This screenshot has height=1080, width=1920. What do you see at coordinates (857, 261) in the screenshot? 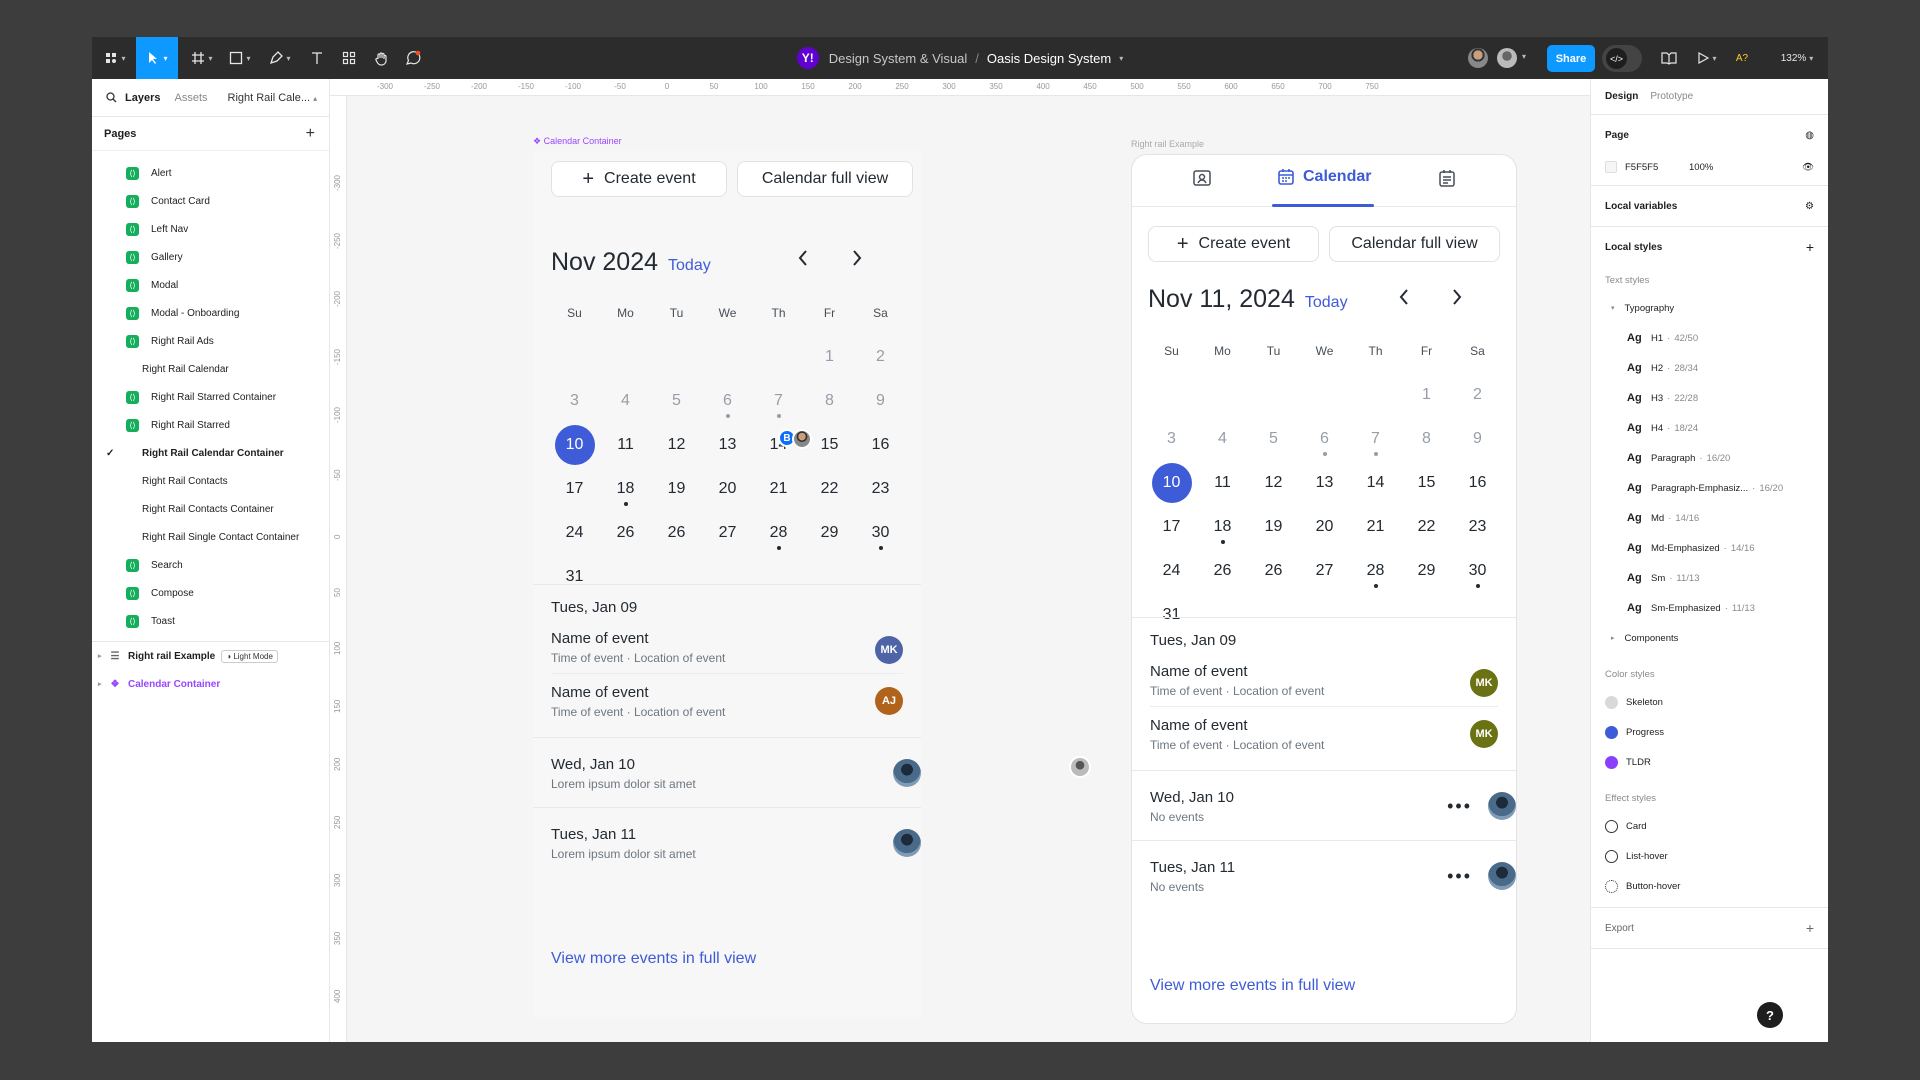
I see `next-month-button` at bounding box center [857, 261].